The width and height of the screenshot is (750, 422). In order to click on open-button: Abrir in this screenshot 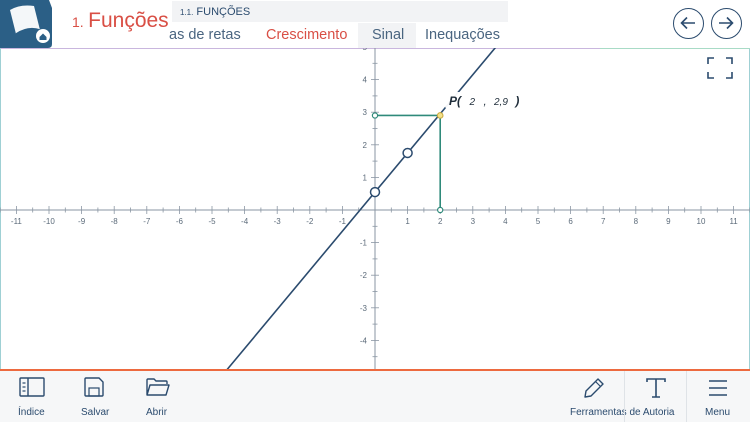, I will do `click(157, 396)`.